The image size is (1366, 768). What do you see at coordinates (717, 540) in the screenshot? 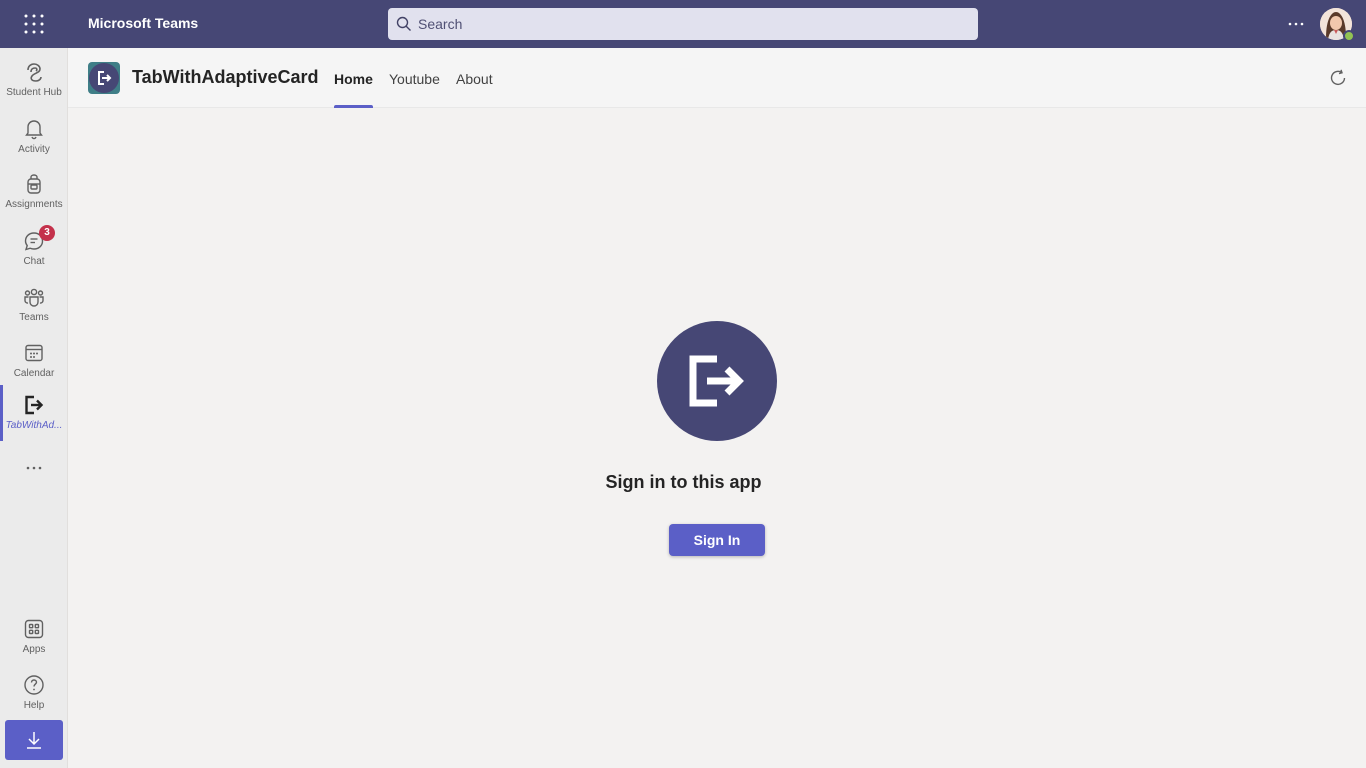
I see `sign-in-button: Sign In` at bounding box center [717, 540].